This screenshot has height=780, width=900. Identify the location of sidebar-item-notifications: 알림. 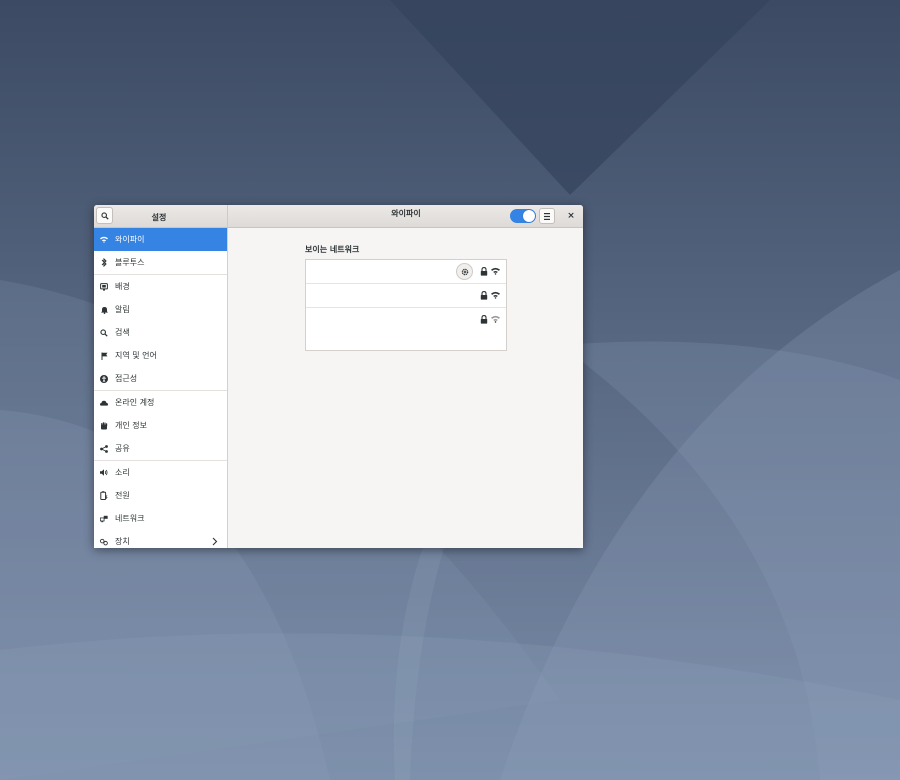
(160, 309).